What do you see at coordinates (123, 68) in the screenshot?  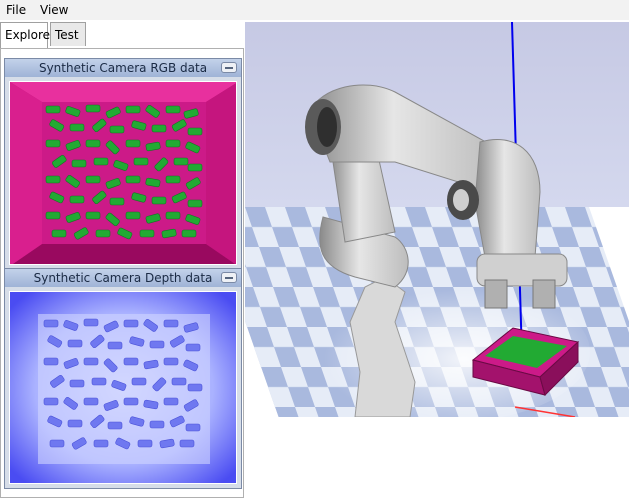 I see `rgb-window-title: Synthetic Camera RGB data` at bounding box center [123, 68].